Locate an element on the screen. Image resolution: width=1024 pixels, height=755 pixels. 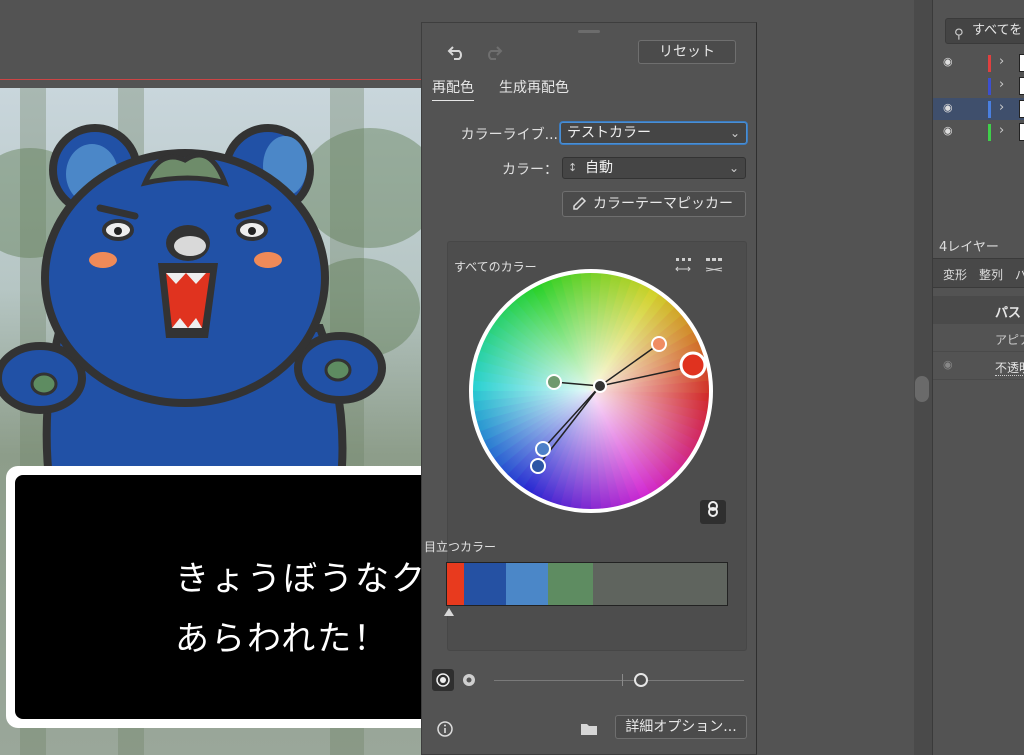
tab-align: 整列 is located at coordinates (991, 274).